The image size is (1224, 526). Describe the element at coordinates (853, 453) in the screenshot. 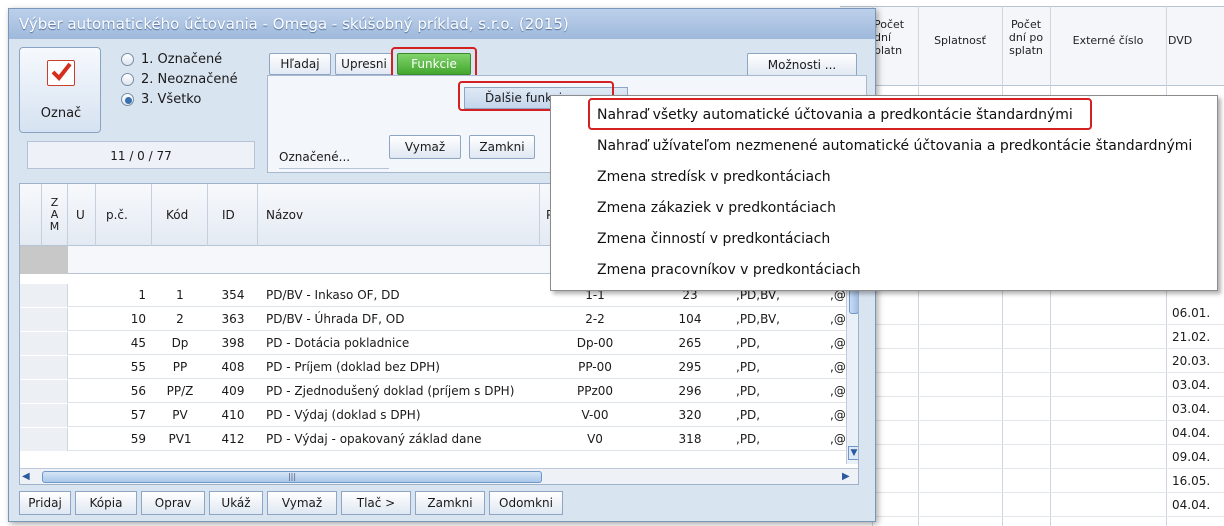

I see `scroll-down-icon: ▼` at that location.